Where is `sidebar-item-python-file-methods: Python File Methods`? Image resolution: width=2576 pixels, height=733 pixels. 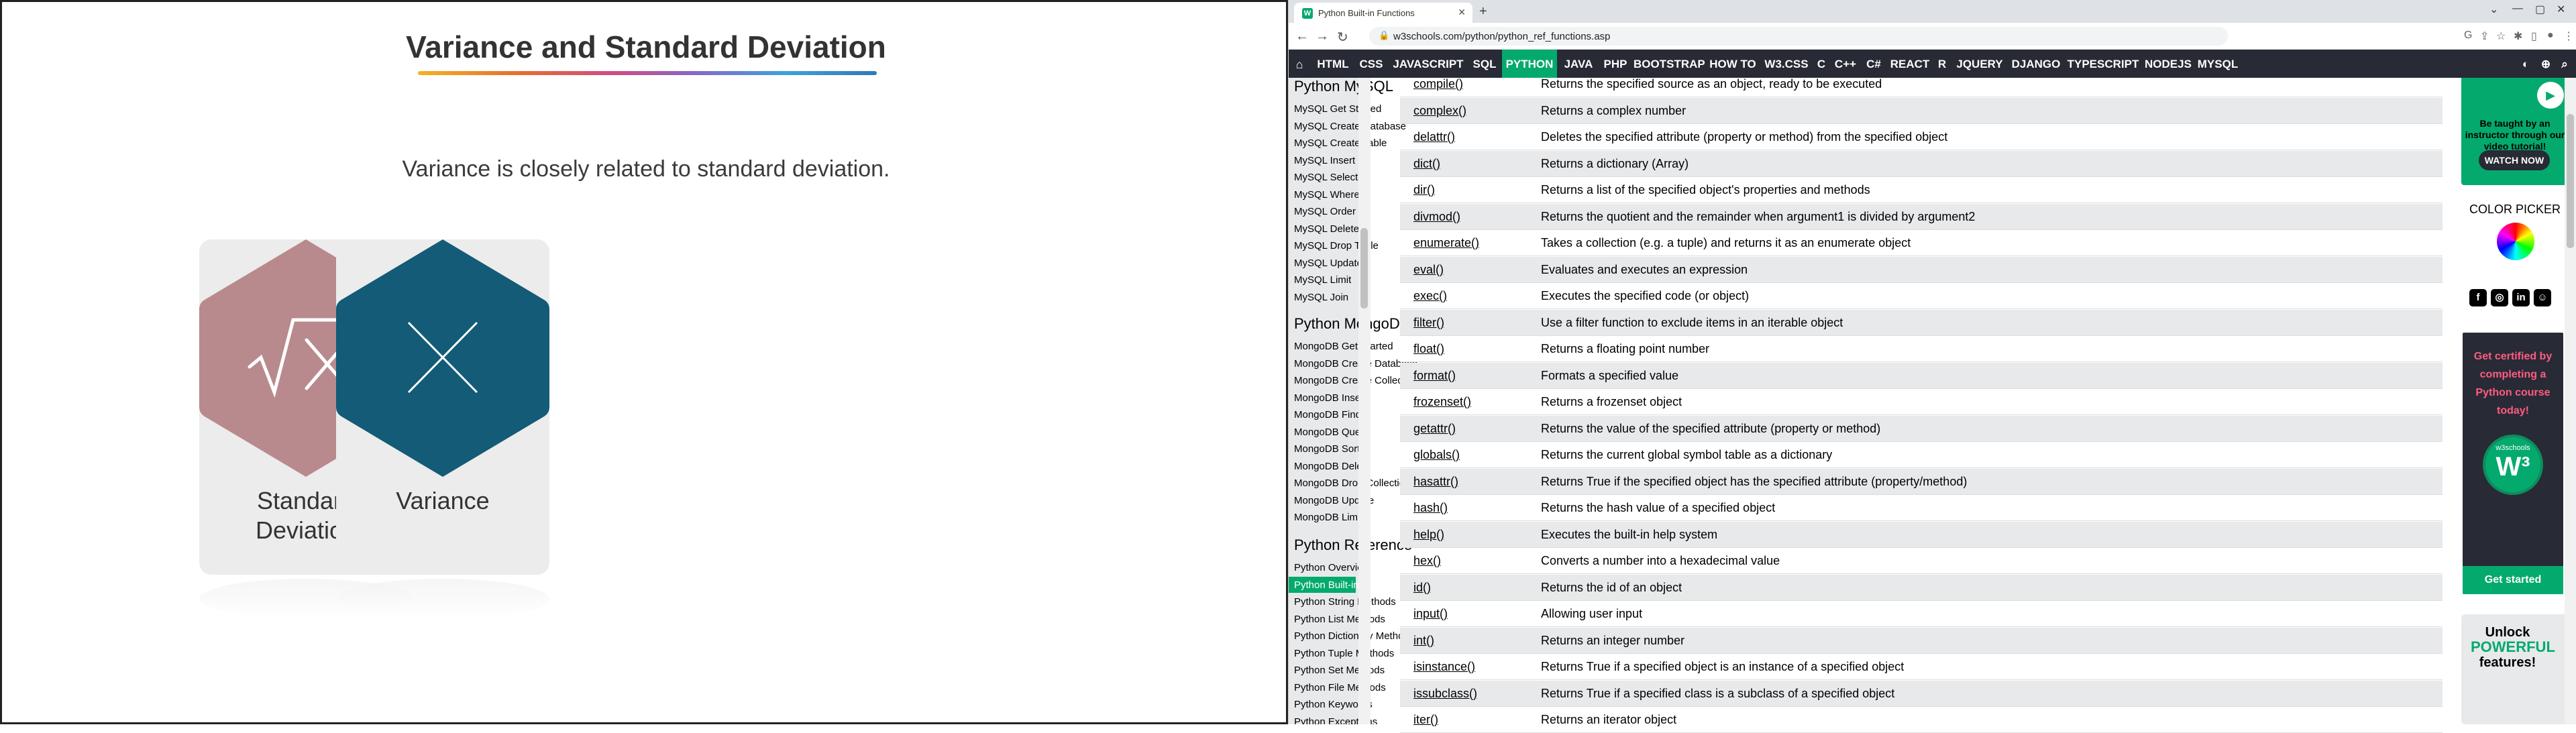
sidebar-item-python-file-methods: Python File Methods is located at coordinates (1337, 687).